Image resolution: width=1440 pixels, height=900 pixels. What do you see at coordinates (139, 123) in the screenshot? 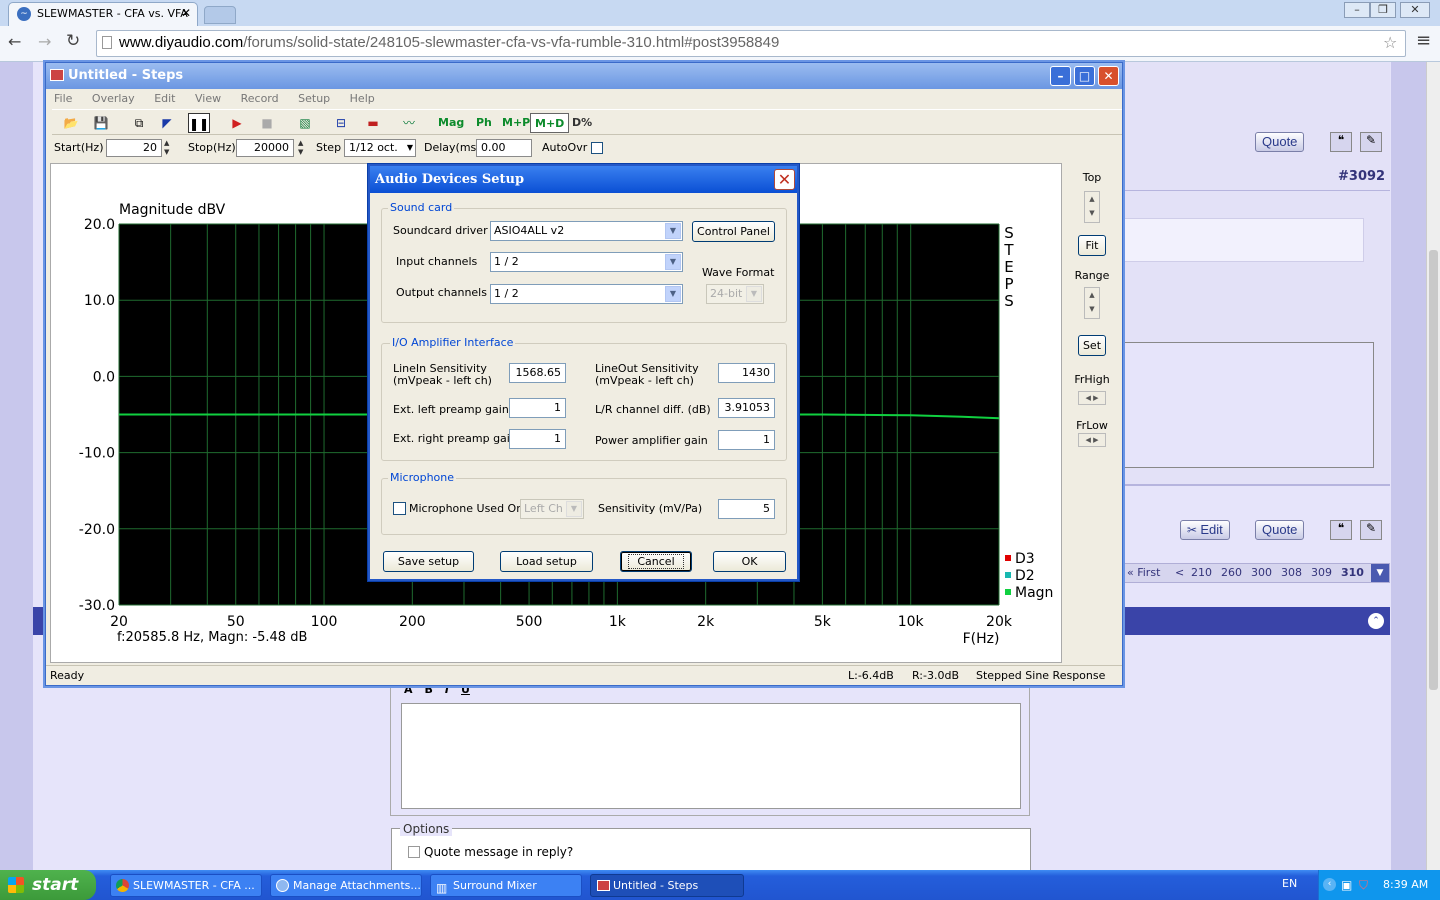
I see `copy-icon: ⧉` at bounding box center [139, 123].